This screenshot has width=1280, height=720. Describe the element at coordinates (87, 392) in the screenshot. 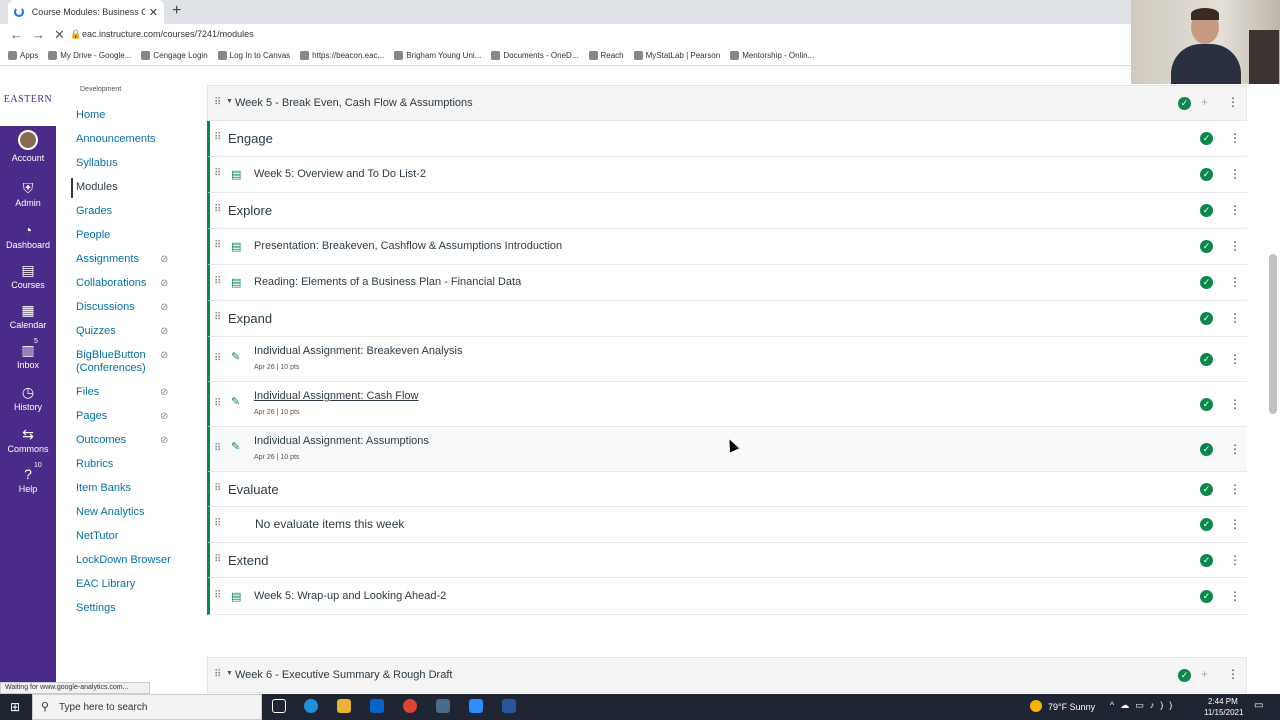

I see `course-nav-files: Files` at that location.